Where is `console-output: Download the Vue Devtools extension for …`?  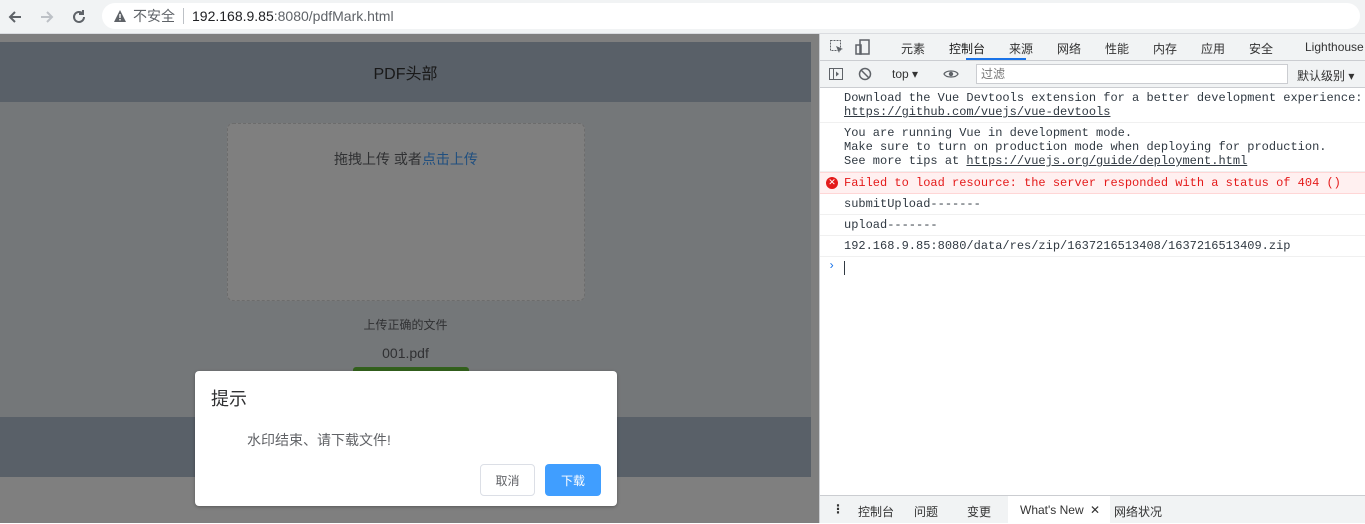 console-output: Download the Vue Devtools extension for … is located at coordinates (1092, 182).